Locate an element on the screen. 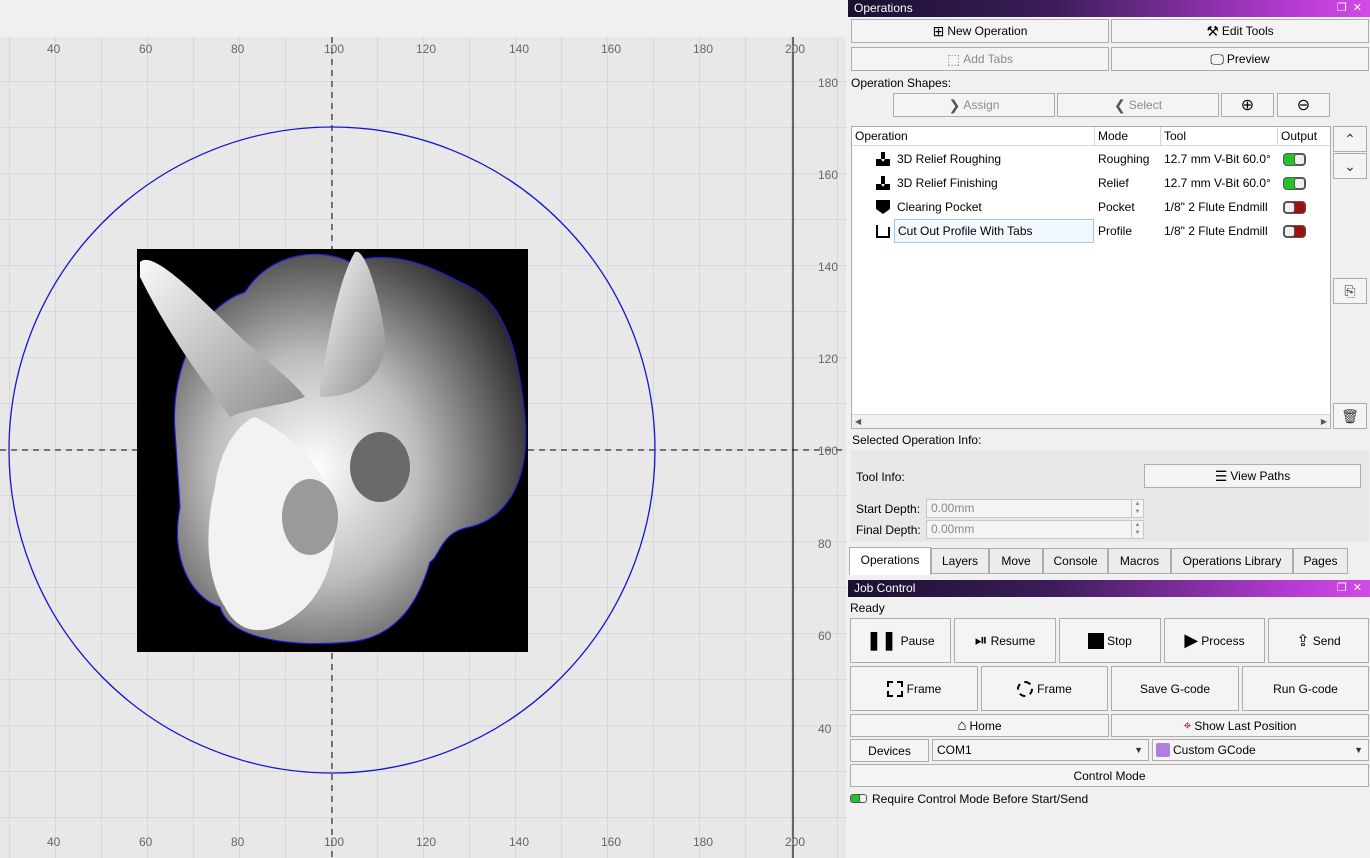 The width and height of the screenshot is (1370, 858). header-operation: Operation is located at coordinates (973, 136).